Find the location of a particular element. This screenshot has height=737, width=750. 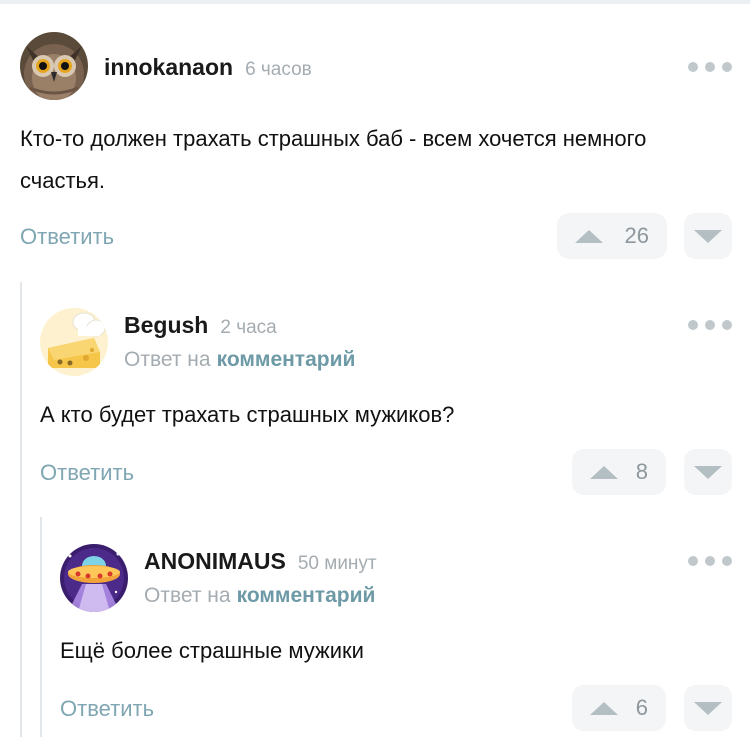

username-text: innokanaon is located at coordinates (168, 67).